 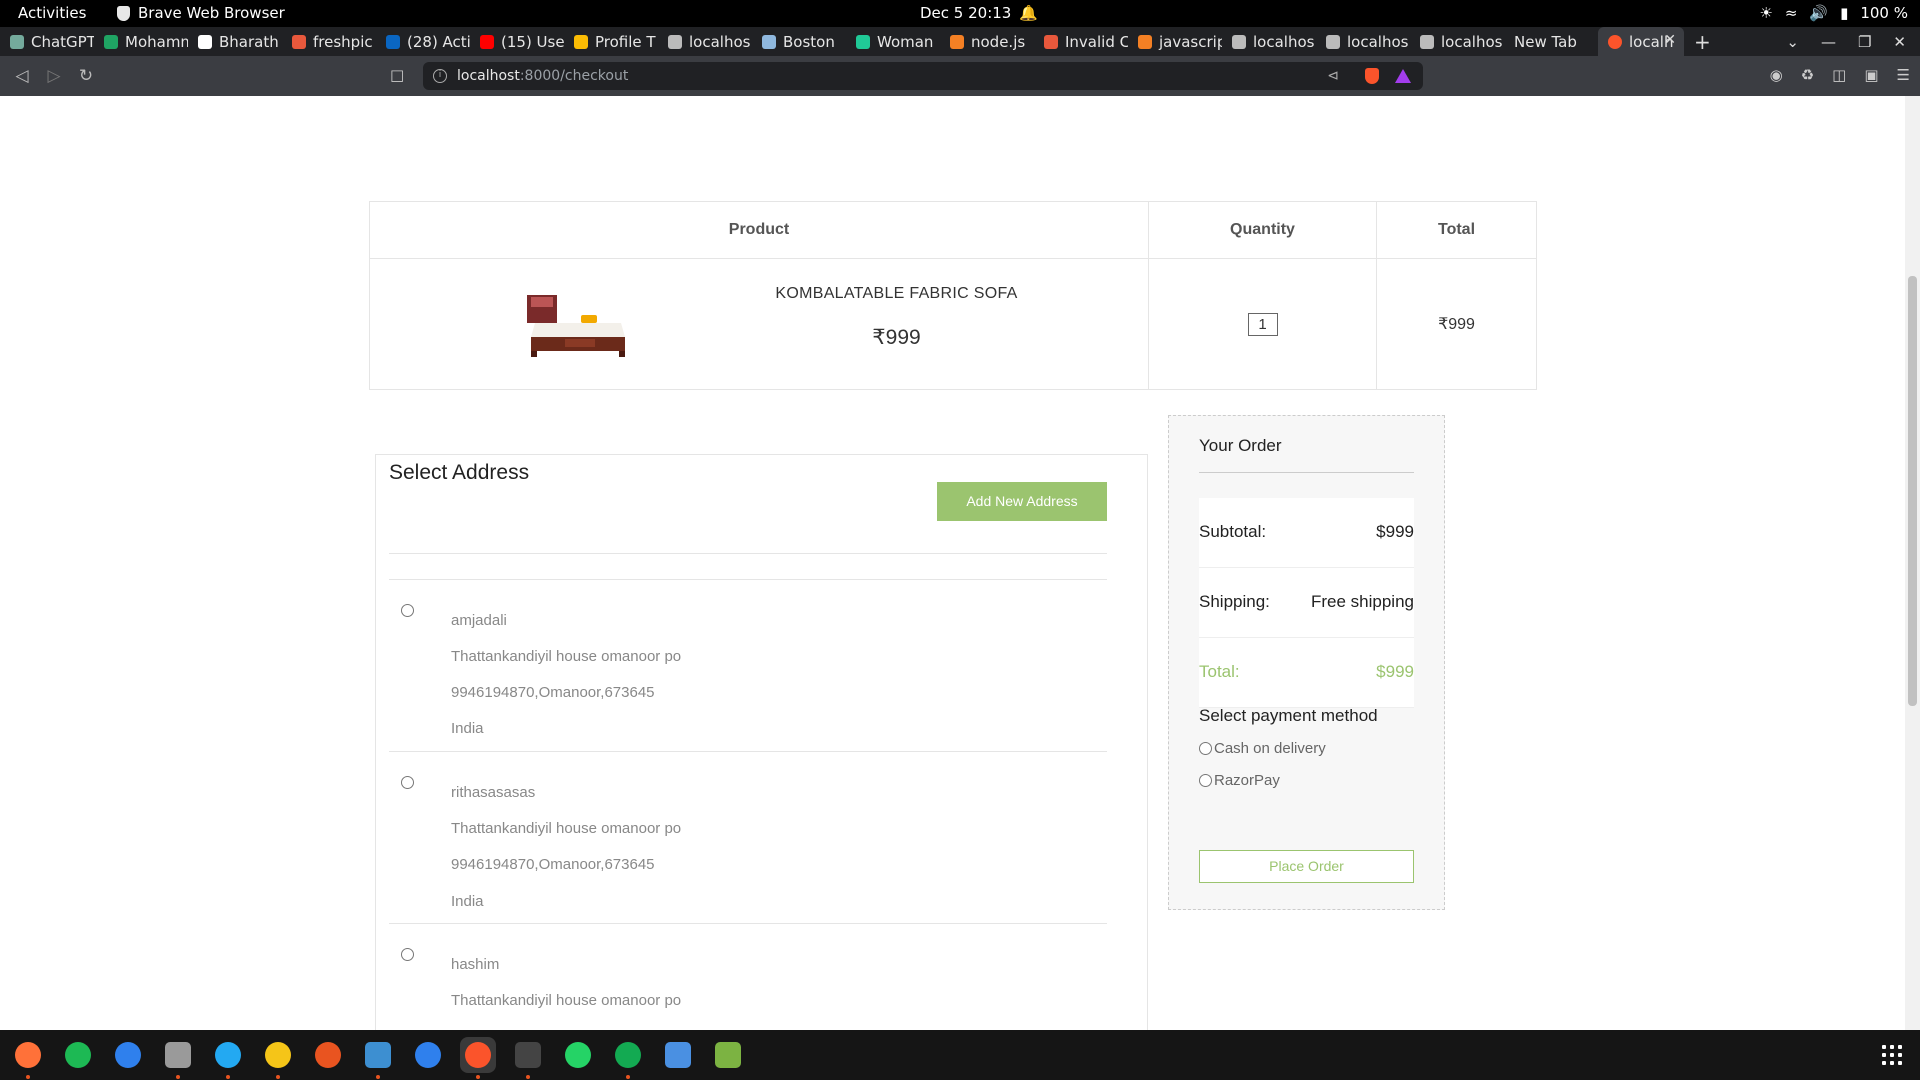 What do you see at coordinates (1807, 75) in the screenshot?
I see `extensions-icon: ♻` at bounding box center [1807, 75].